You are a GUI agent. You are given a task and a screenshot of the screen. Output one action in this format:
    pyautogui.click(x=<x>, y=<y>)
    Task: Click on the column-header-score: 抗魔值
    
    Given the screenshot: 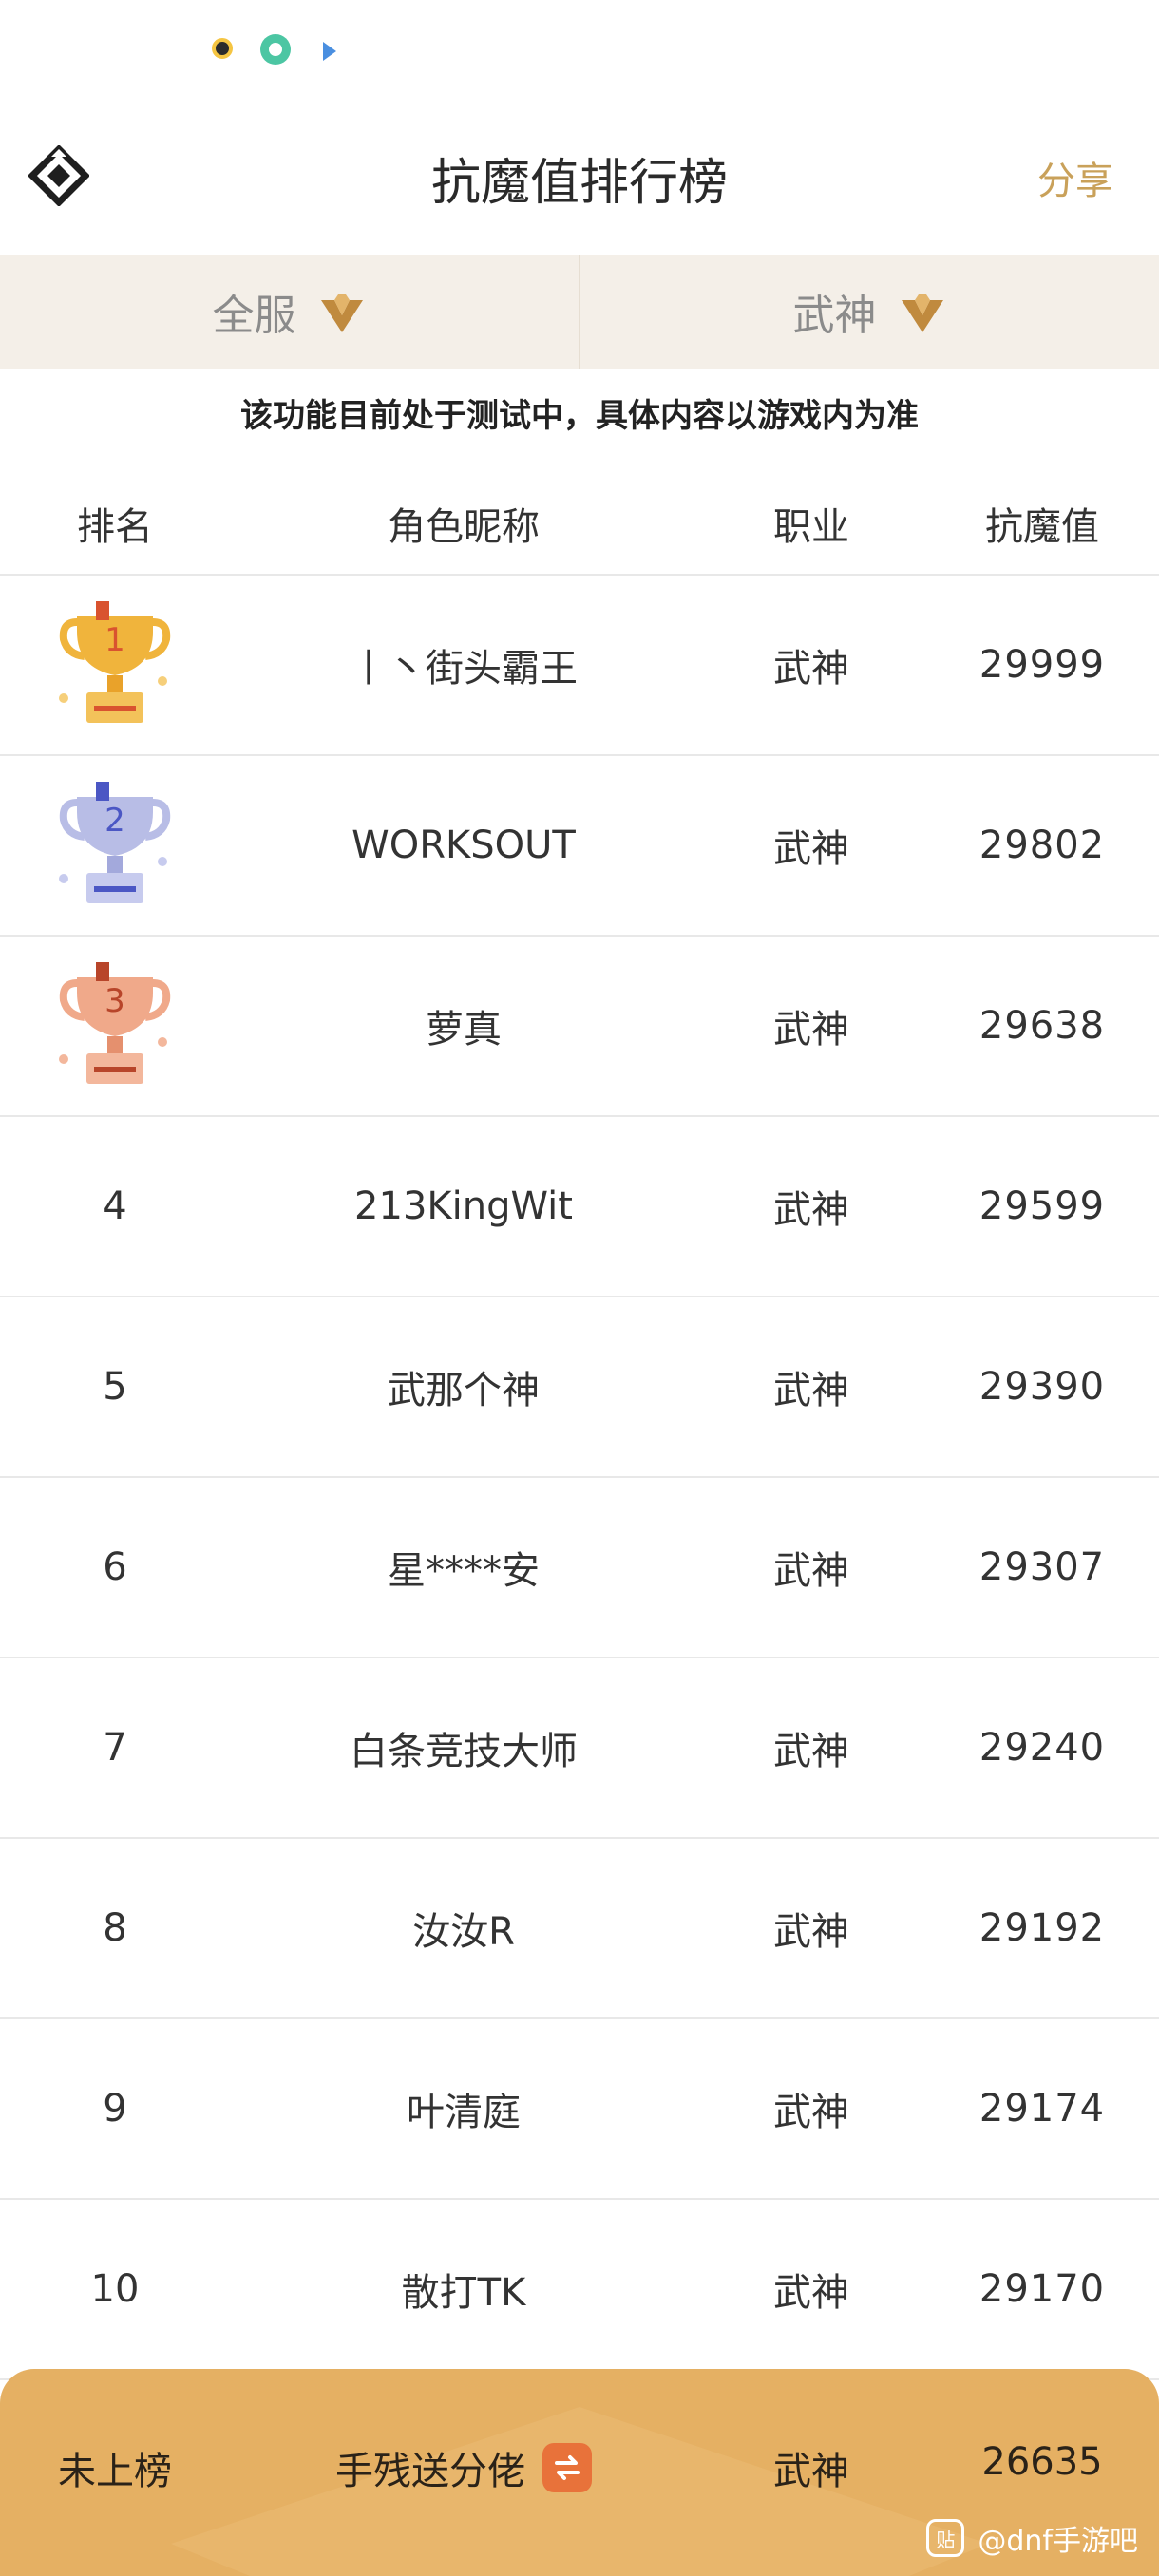 What is the action you would take?
    pyautogui.click(x=1042, y=527)
    